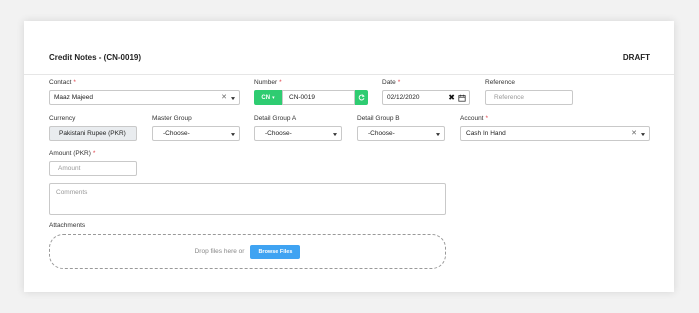 Image resolution: width=699 pixels, height=313 pixels. I want to click on amount-label: Amount (PKR) *, so click(72, 153).